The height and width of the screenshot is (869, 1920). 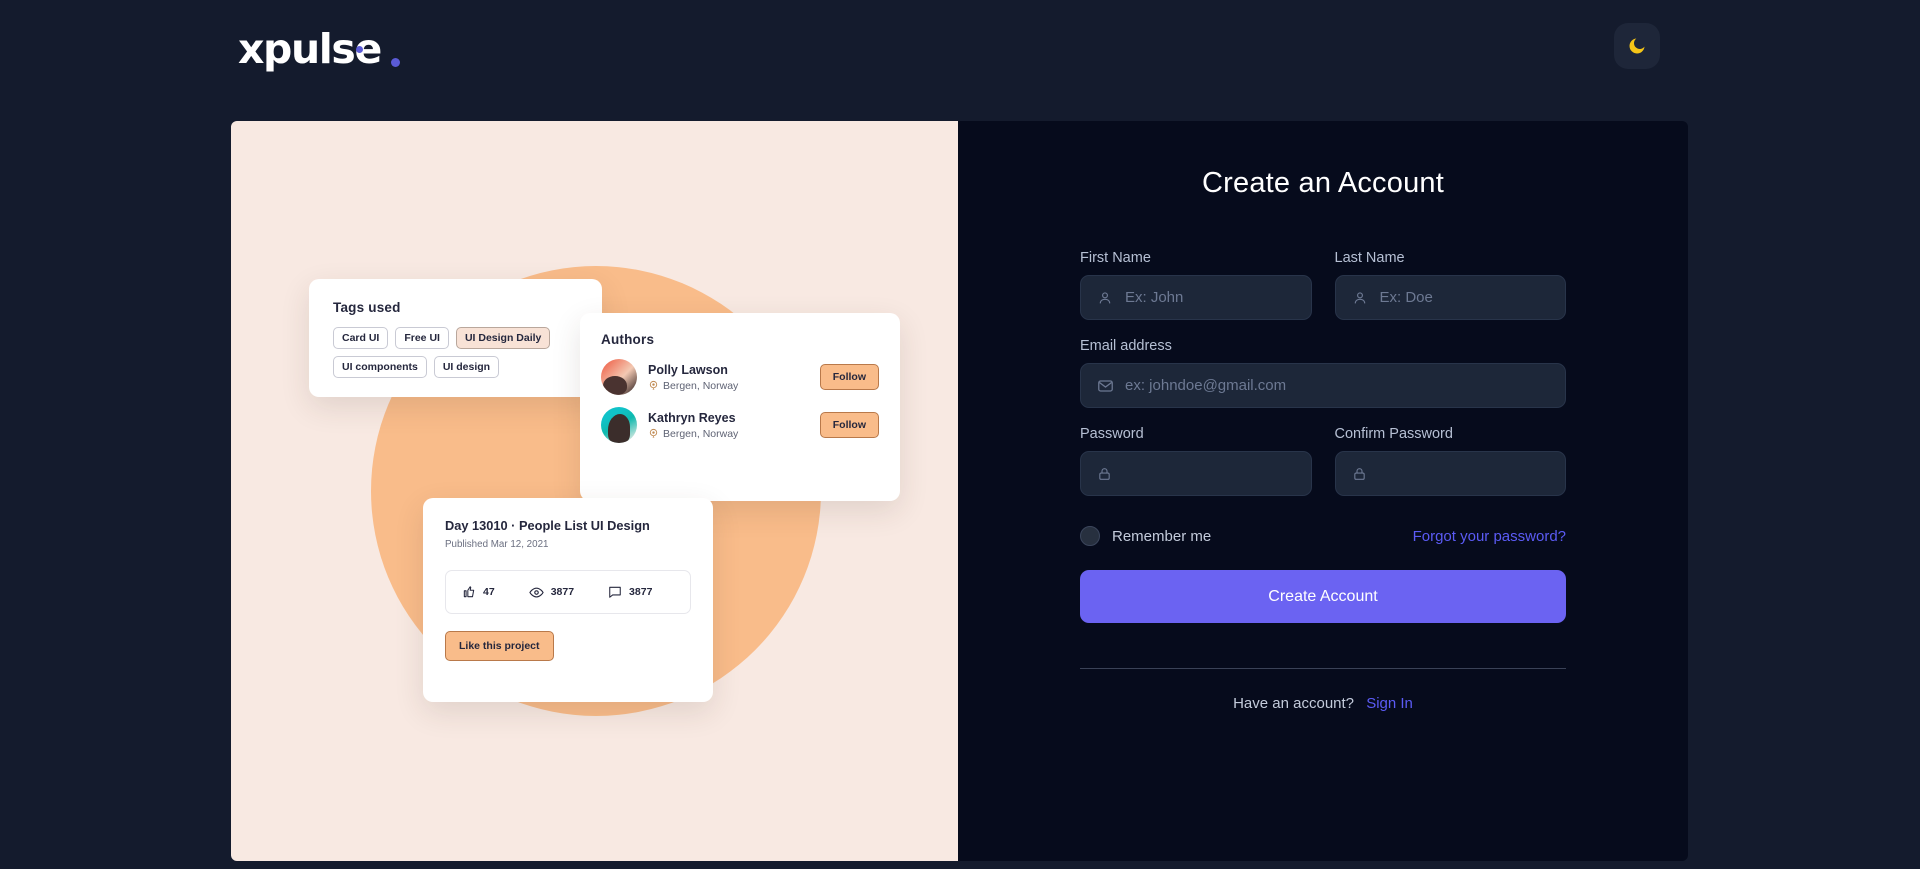 I want to click on email-field: Email address, so click(x=1323, y=373).